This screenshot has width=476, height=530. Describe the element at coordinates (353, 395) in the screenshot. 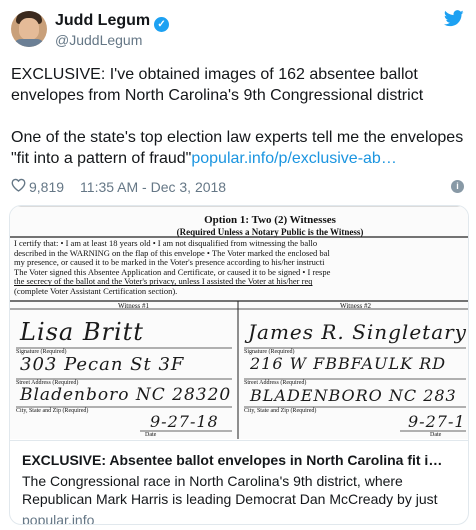

I see `w2-city: BLADENBORO NC 283` at that location.